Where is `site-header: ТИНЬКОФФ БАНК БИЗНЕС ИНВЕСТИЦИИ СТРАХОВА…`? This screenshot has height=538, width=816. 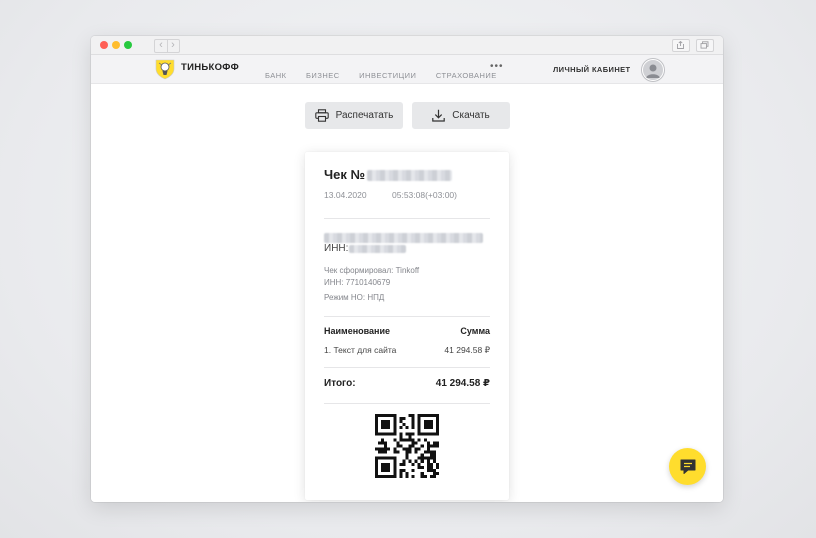 site-header: ТИНЬКОФФ БАНК БИЗНЕС ИНВЕСТИЦИИ СТРАХОВА… is located at coordinates (407, 69).